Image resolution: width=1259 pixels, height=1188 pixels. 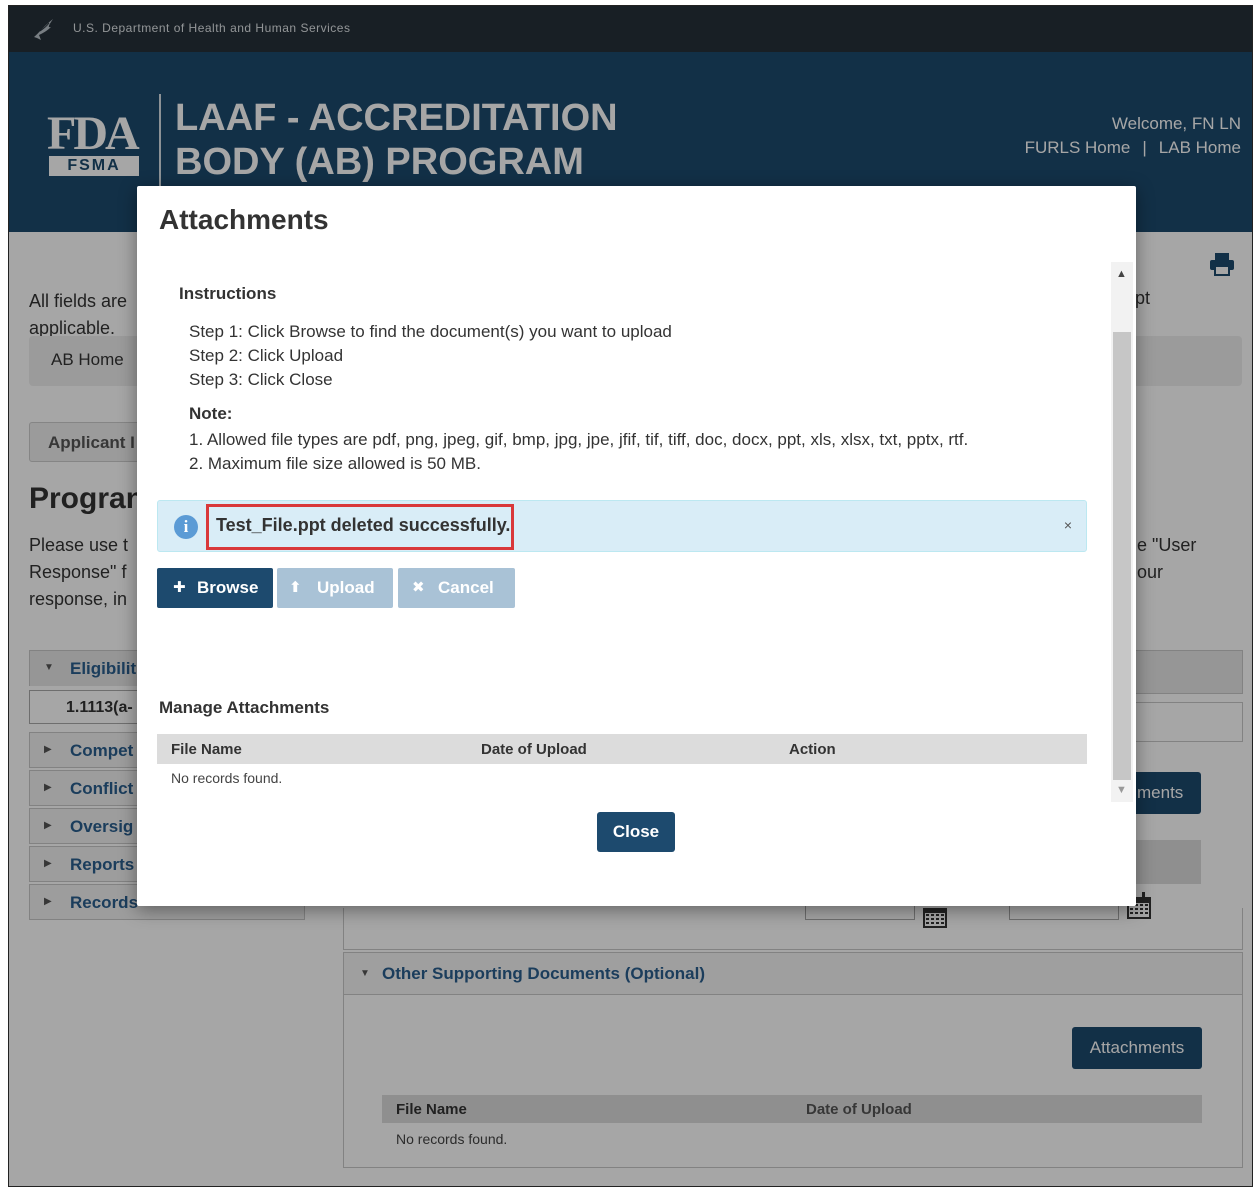 What do you see at coordinates (228, 587) in the screenshot?
I see `browse-label: Browse` at bounding box center [228, 587].